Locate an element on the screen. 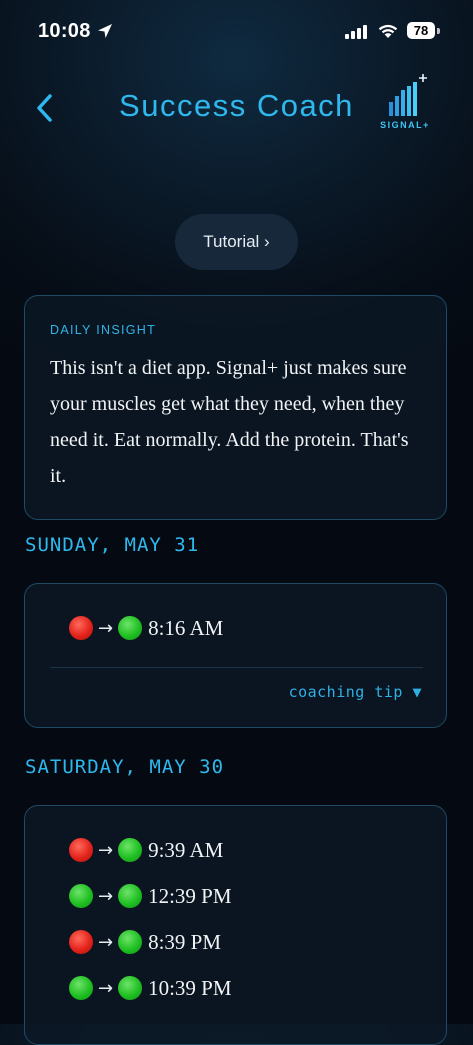 This screenshot has height=1045, width=473. entry-time: 12:39 PM is located at coordinates (190, 895).